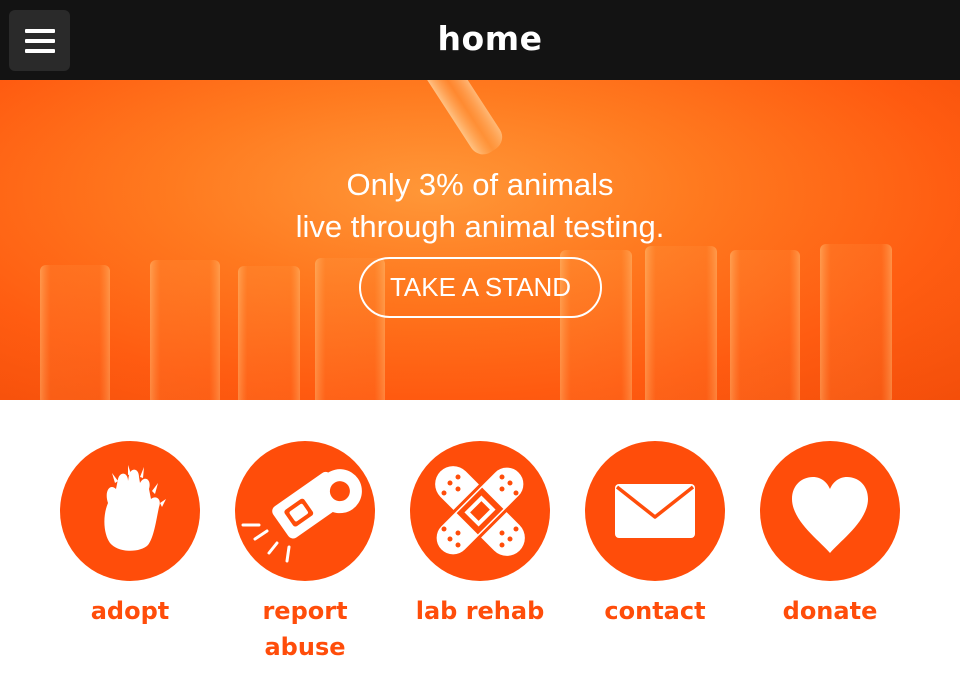  I want to click on report-abuse-circle, so click(305, 511).